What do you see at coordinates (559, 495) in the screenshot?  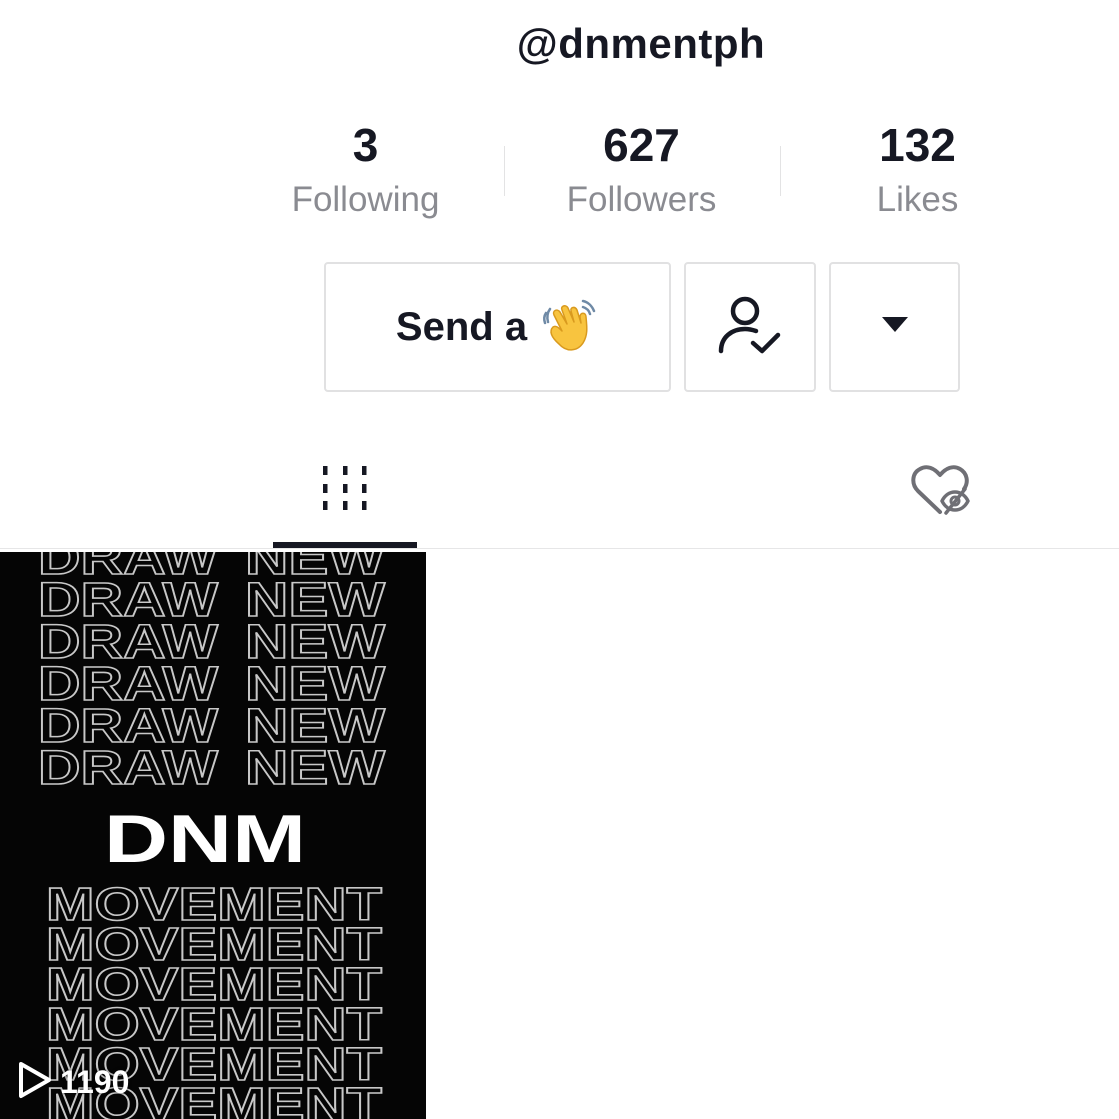 I see `profile-tabs` at bounding box center [559, 495].